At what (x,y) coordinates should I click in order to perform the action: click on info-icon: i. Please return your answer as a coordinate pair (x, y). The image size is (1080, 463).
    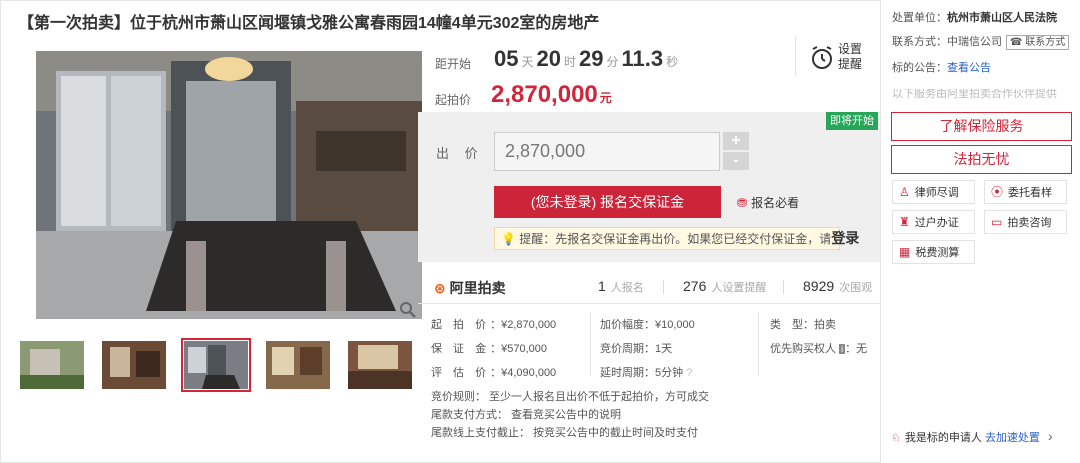
    Looking at the image, I should click on (842, 349).